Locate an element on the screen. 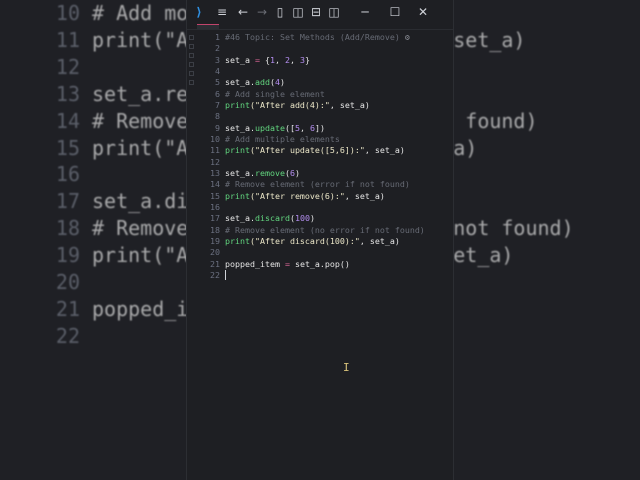 The image size is (640, 480). code-line: 20 is located at coordinates (325, 252).